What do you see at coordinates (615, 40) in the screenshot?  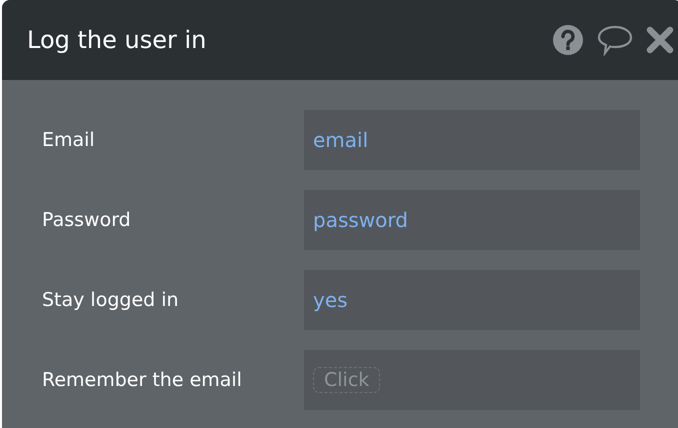 I see `speech-bubble-icon` at bounding box center [615, 40].